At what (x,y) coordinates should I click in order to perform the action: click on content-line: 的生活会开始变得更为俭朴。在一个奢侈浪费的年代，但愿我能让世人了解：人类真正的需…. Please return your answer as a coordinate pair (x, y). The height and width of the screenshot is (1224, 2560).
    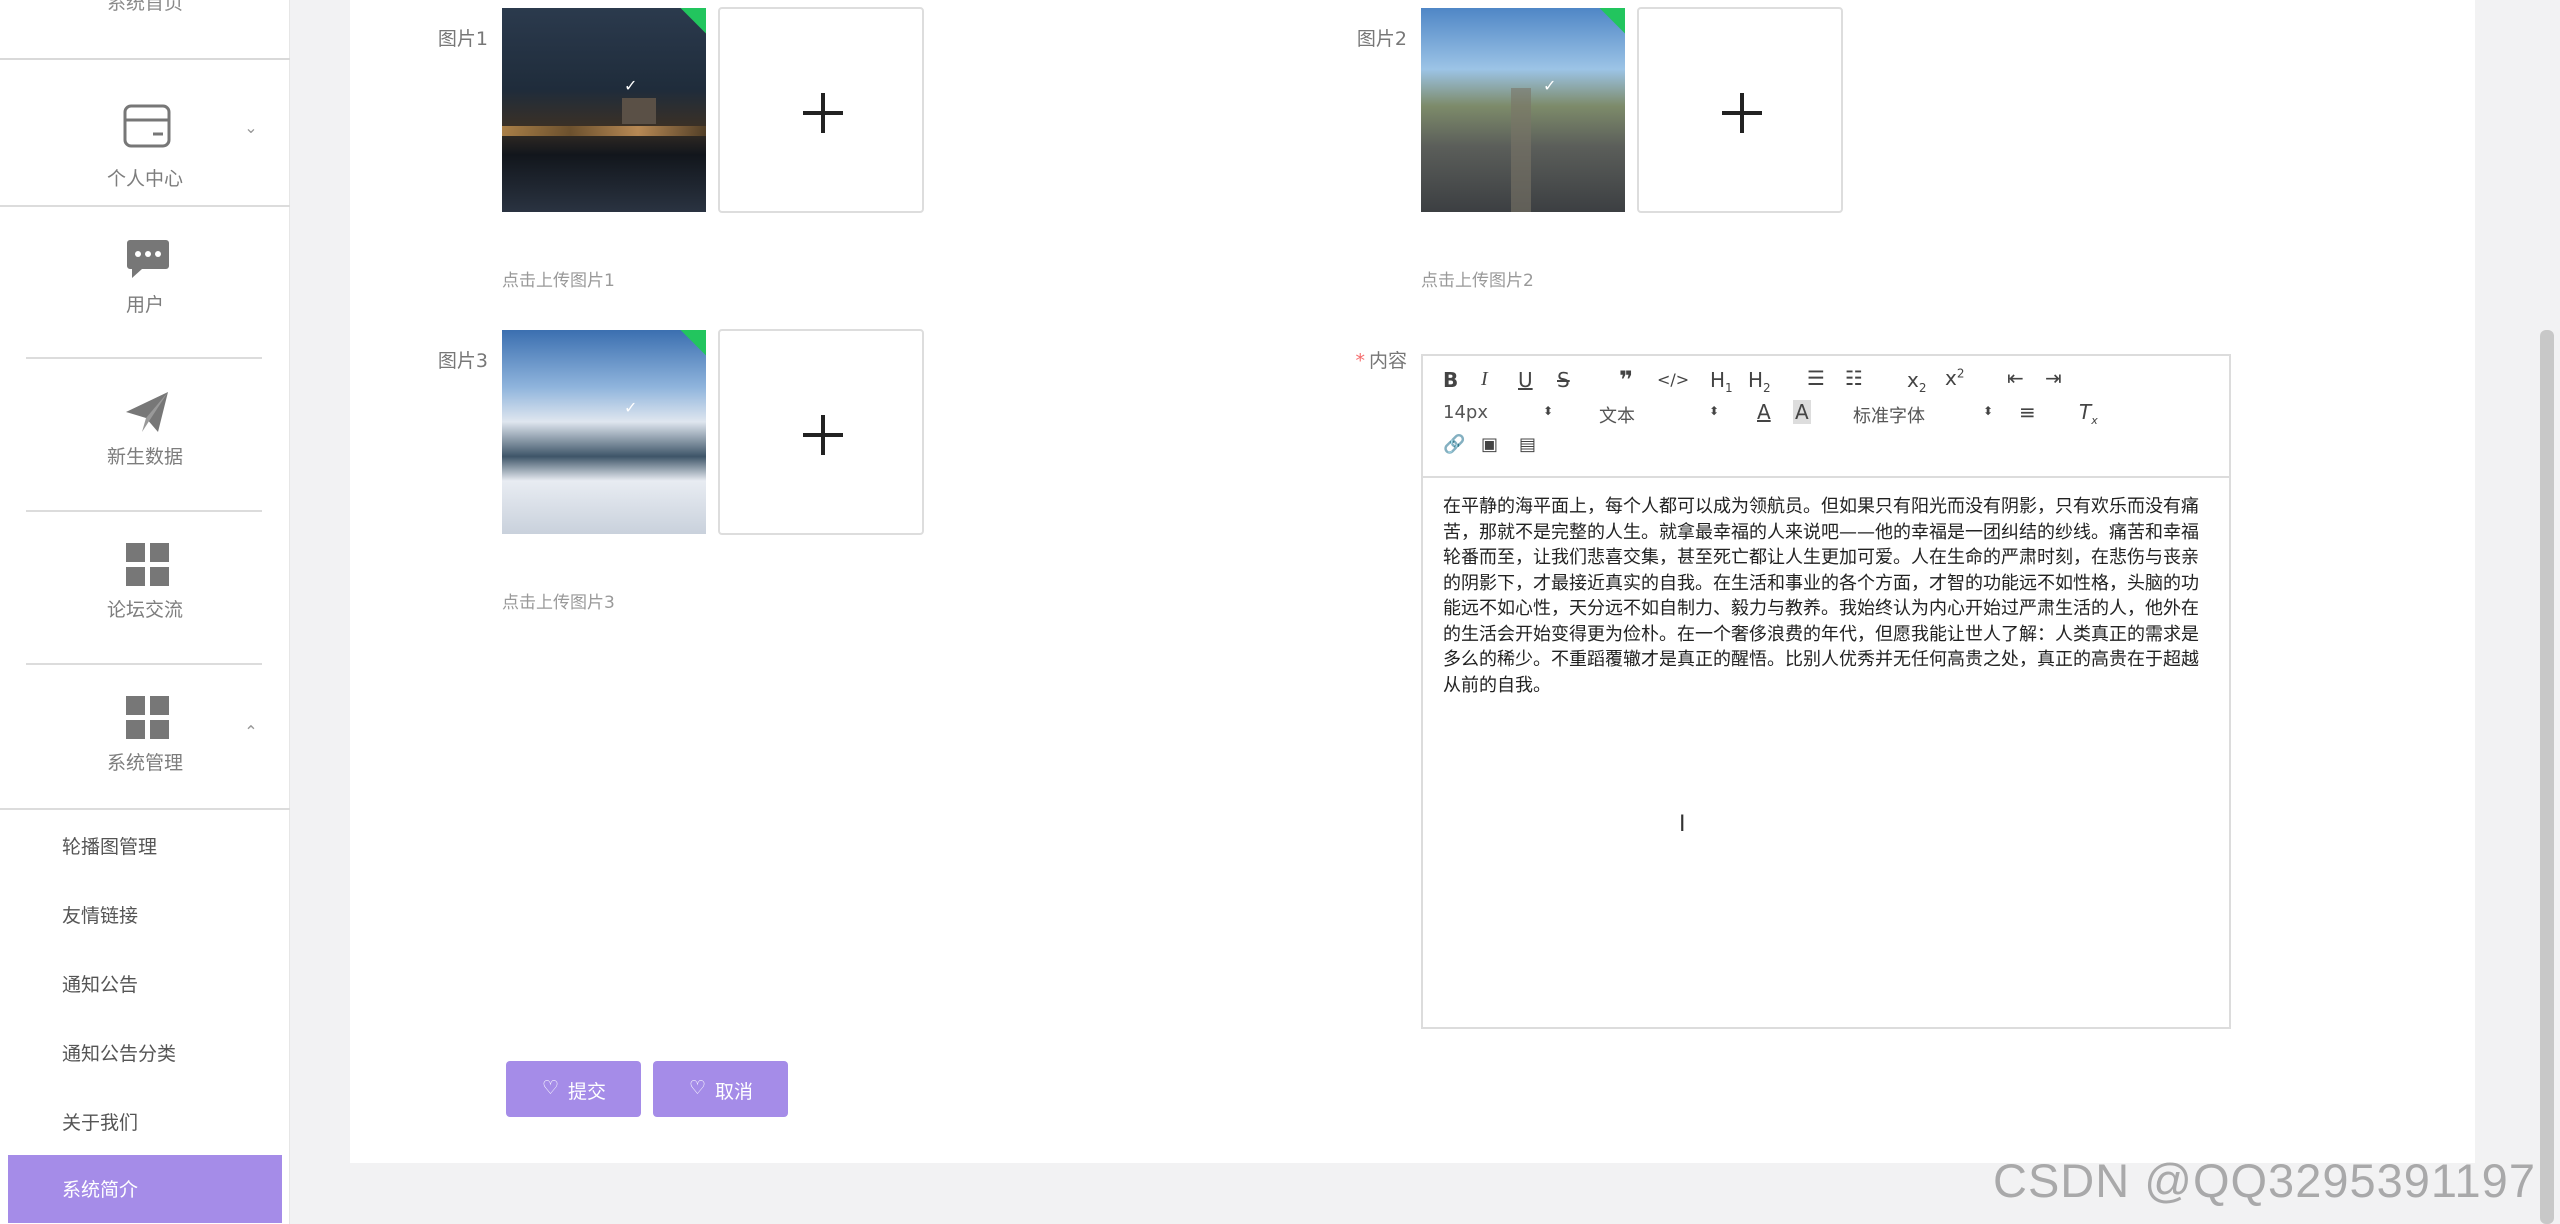
    Looking at the image, I should click on (1821, 634).